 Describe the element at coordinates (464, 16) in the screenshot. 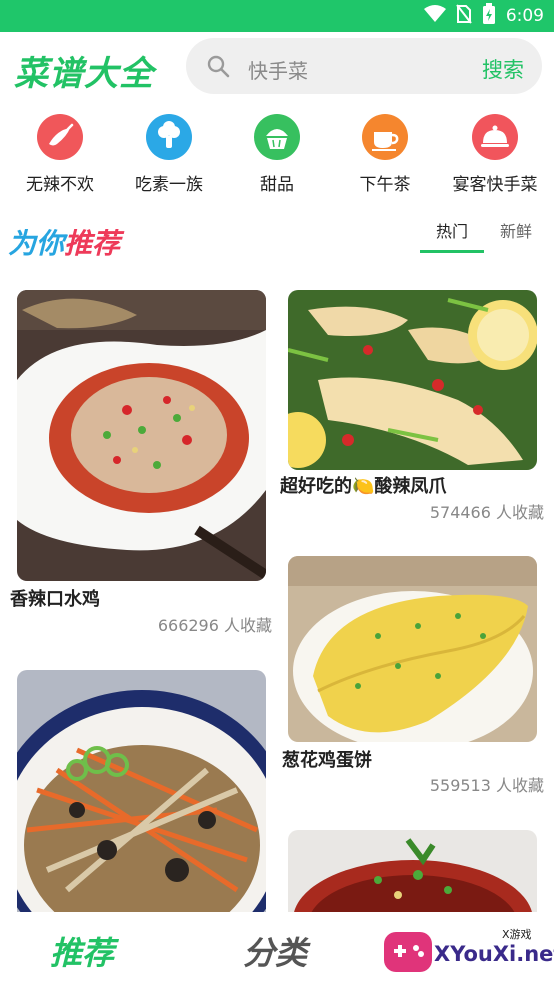

I see `no-sim-icon` at that location.